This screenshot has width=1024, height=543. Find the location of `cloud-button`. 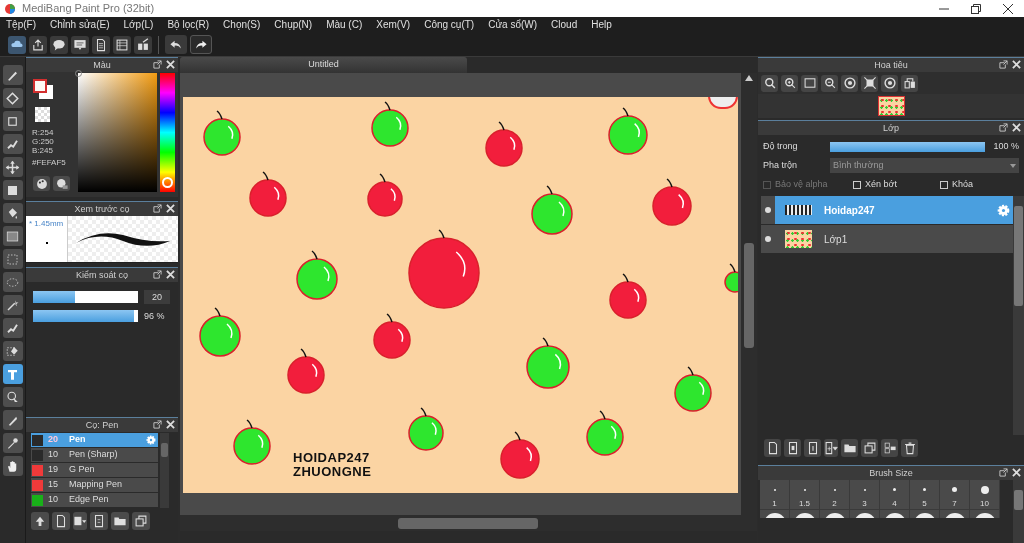

cloud-button is located at coordinates (17, 44).